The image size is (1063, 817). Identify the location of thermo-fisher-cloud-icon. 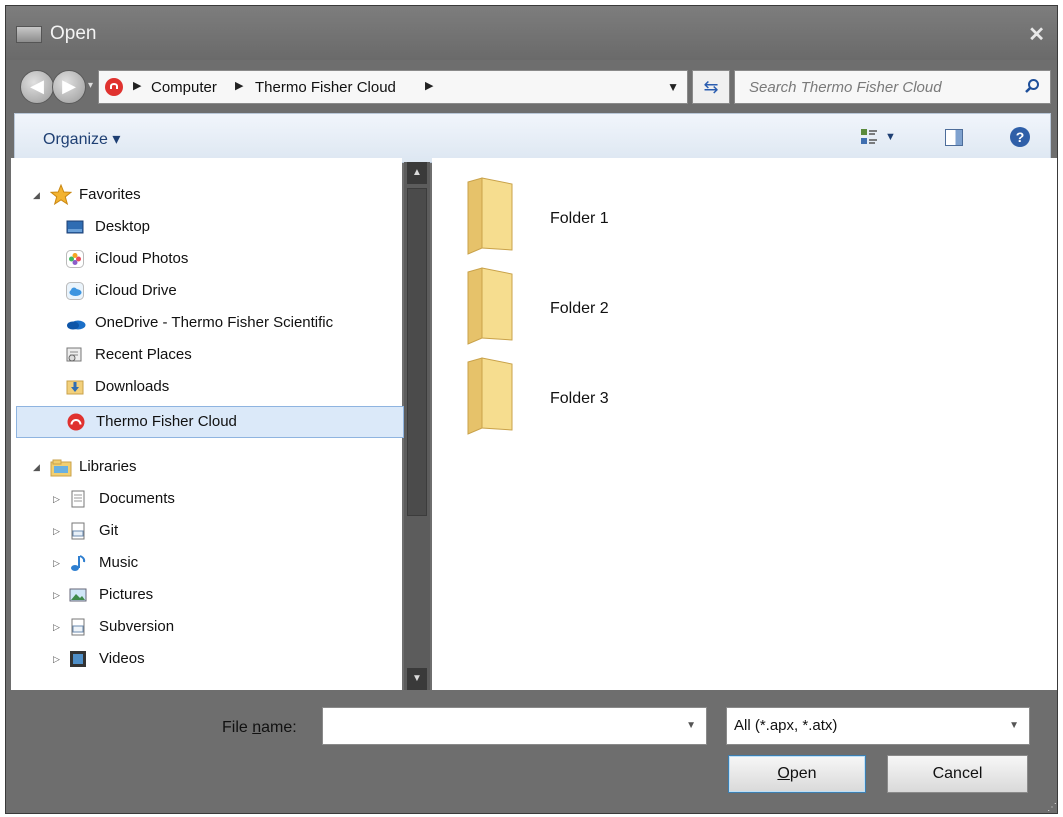
(76, 422).